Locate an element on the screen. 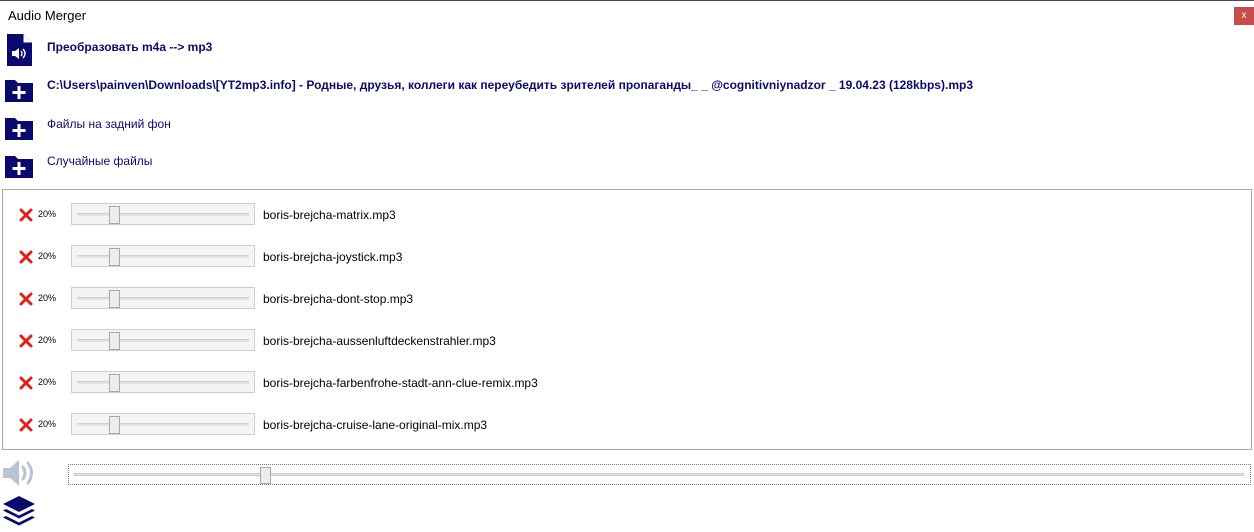 The image size is (1254, 532). track-name: boris-brejcha-matrix.mp3 is located at coordinates (329, 215).